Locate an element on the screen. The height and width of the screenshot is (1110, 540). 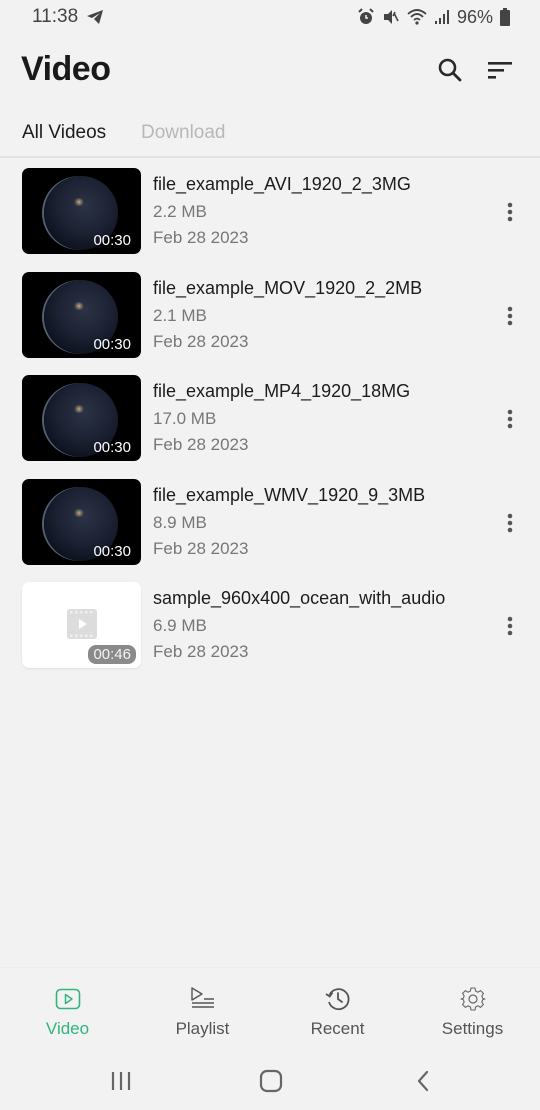
nav-label: Recent is located at coordinates (337, 1028).